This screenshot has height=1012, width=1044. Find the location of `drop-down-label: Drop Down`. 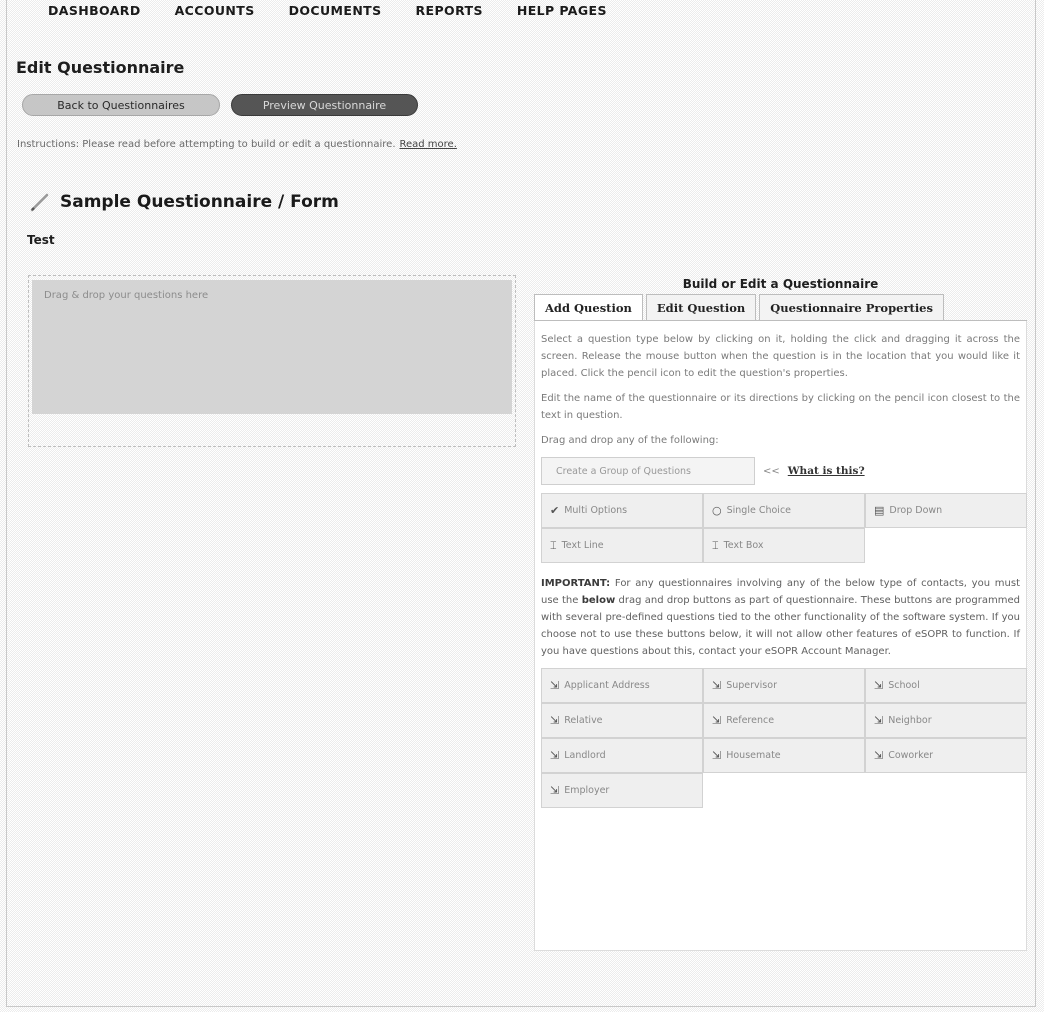

drop-down-label: Drop Down is located at coordinates (916, 510).